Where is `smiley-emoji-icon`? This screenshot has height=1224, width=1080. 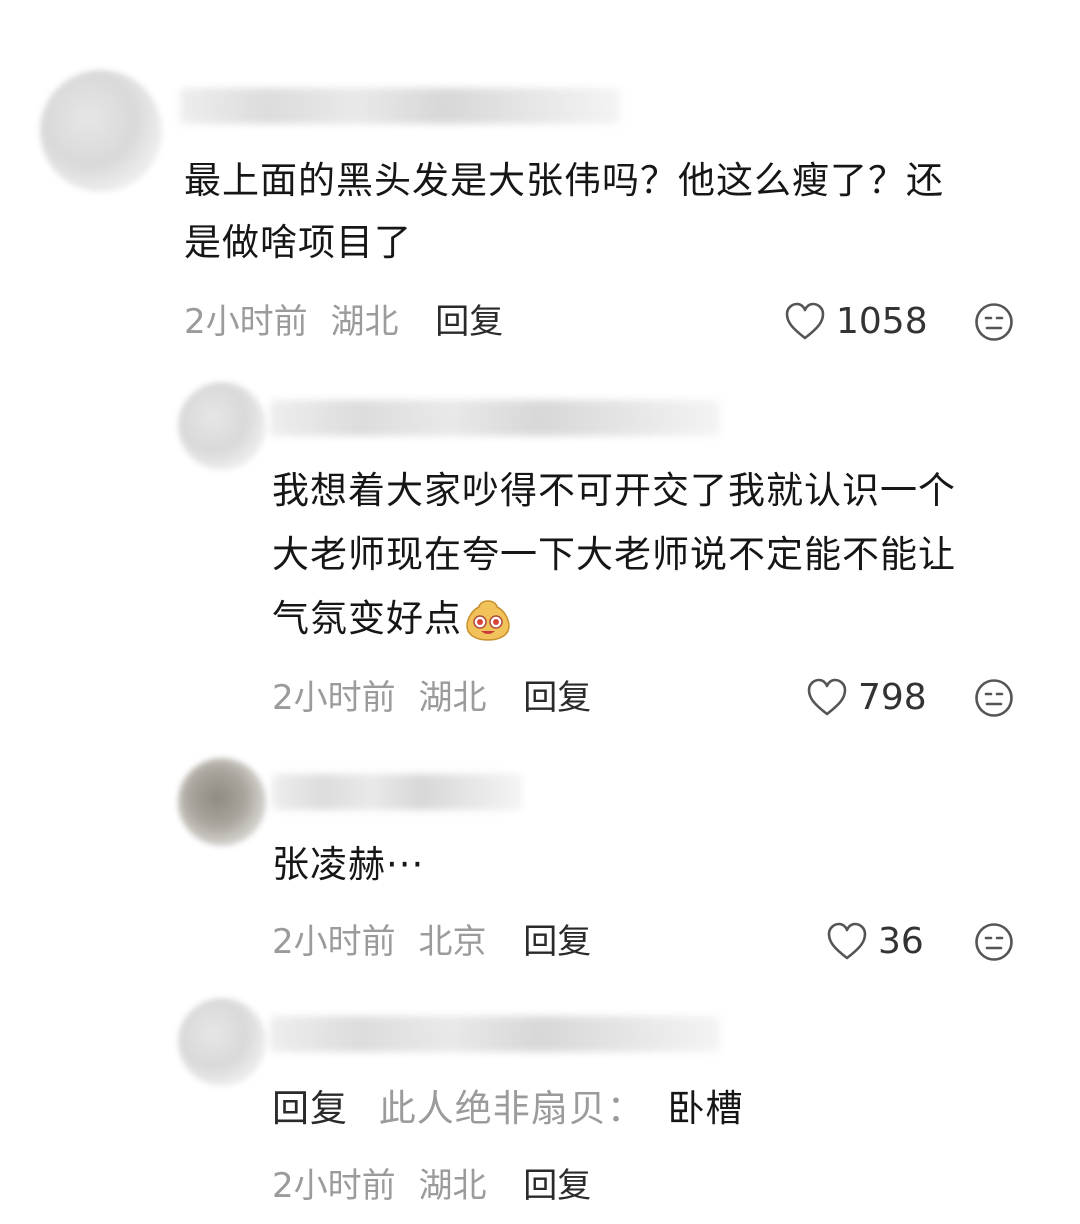 smiley-emoji-icon is located at coordinates (488, 620).